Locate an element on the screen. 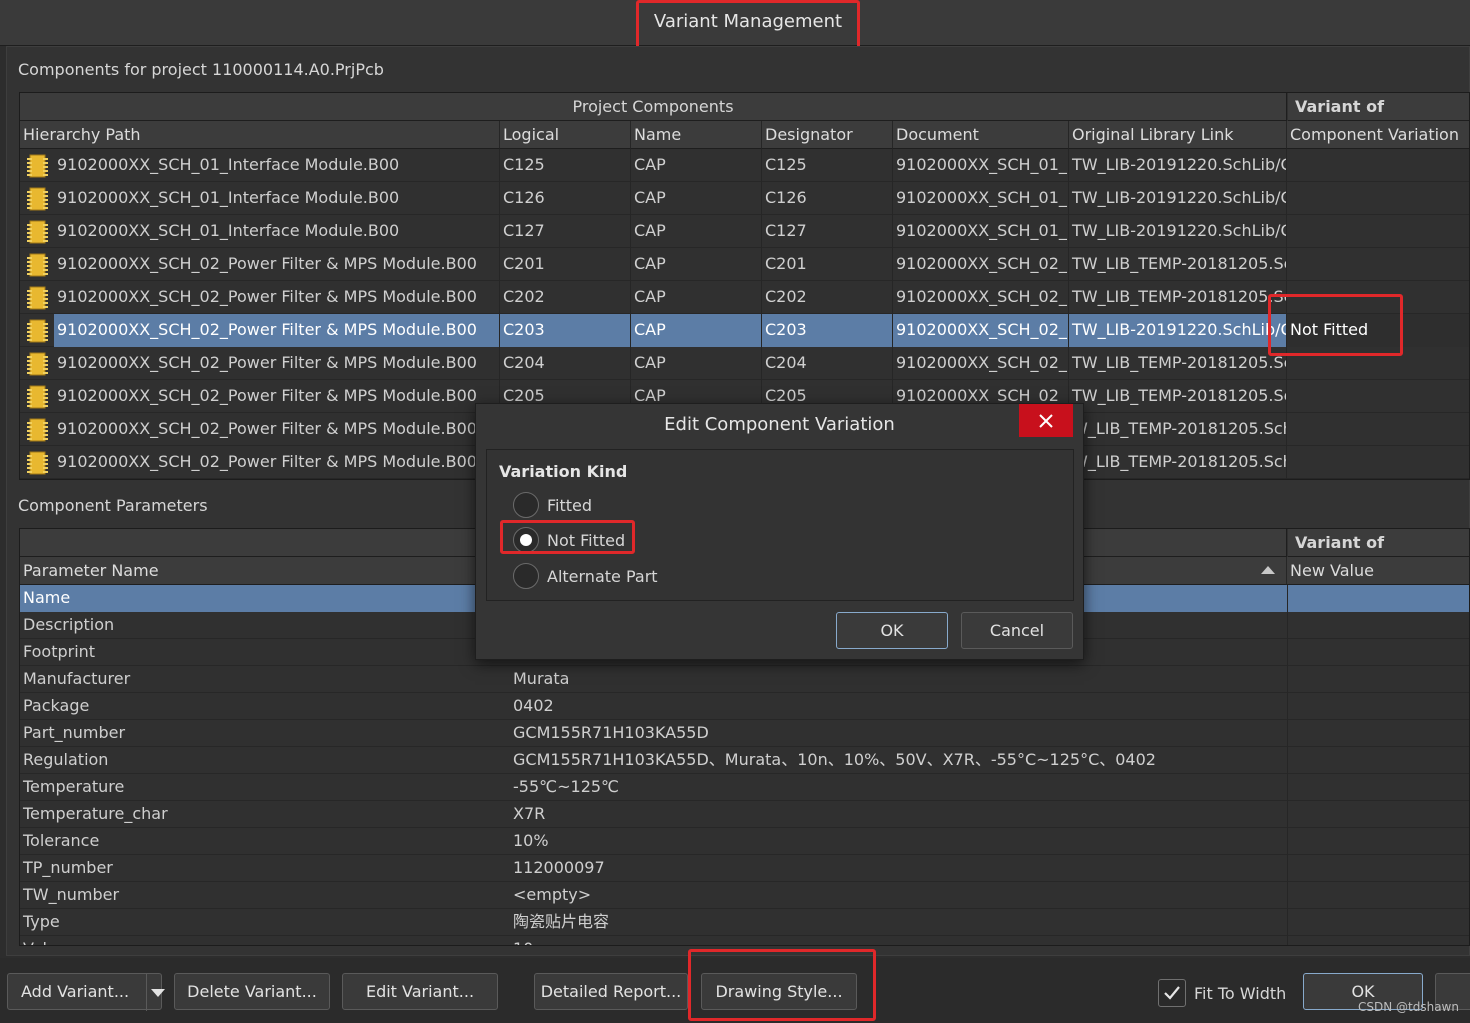 This screenshot has width=1470, height=1023. cell-document: 9102000XX_SCH_01_Int is located at coordinates (981, 165).